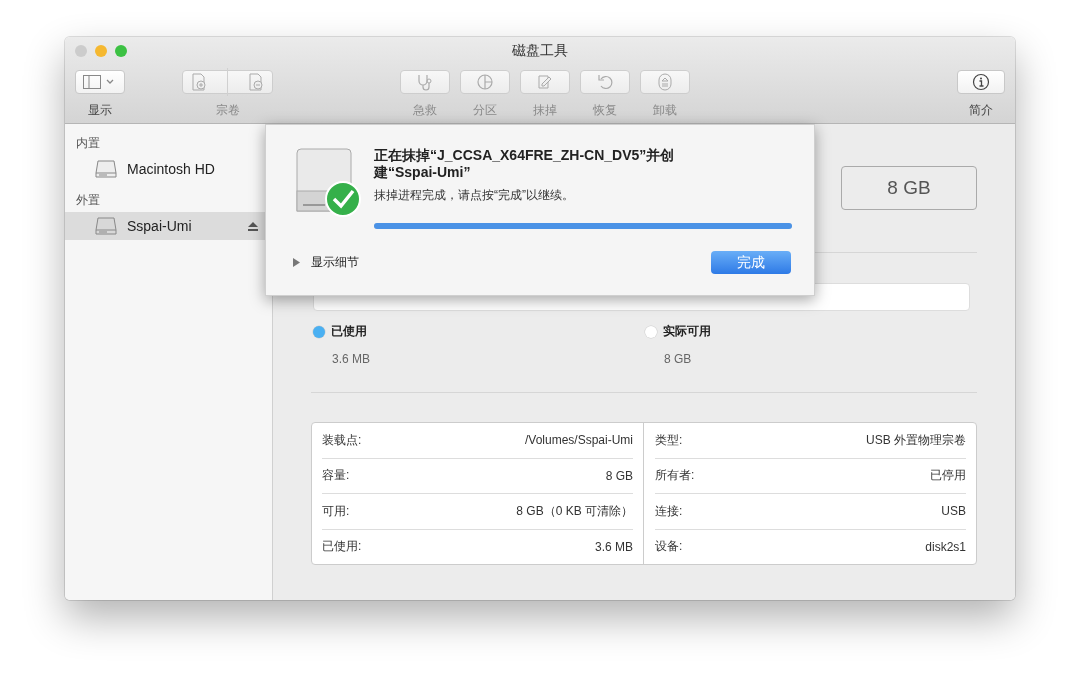  I want to click on partition-button, so click(485, 82).